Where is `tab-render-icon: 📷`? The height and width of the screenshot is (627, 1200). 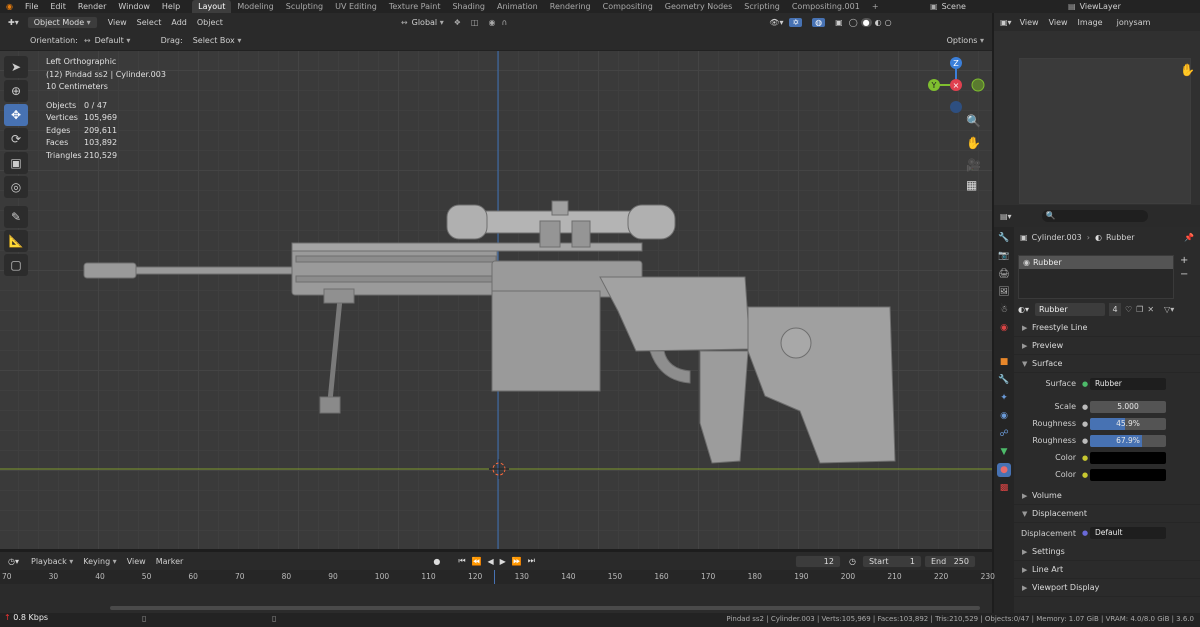
tab-render-icon: 📷 is located at coordinates (1004, 256).